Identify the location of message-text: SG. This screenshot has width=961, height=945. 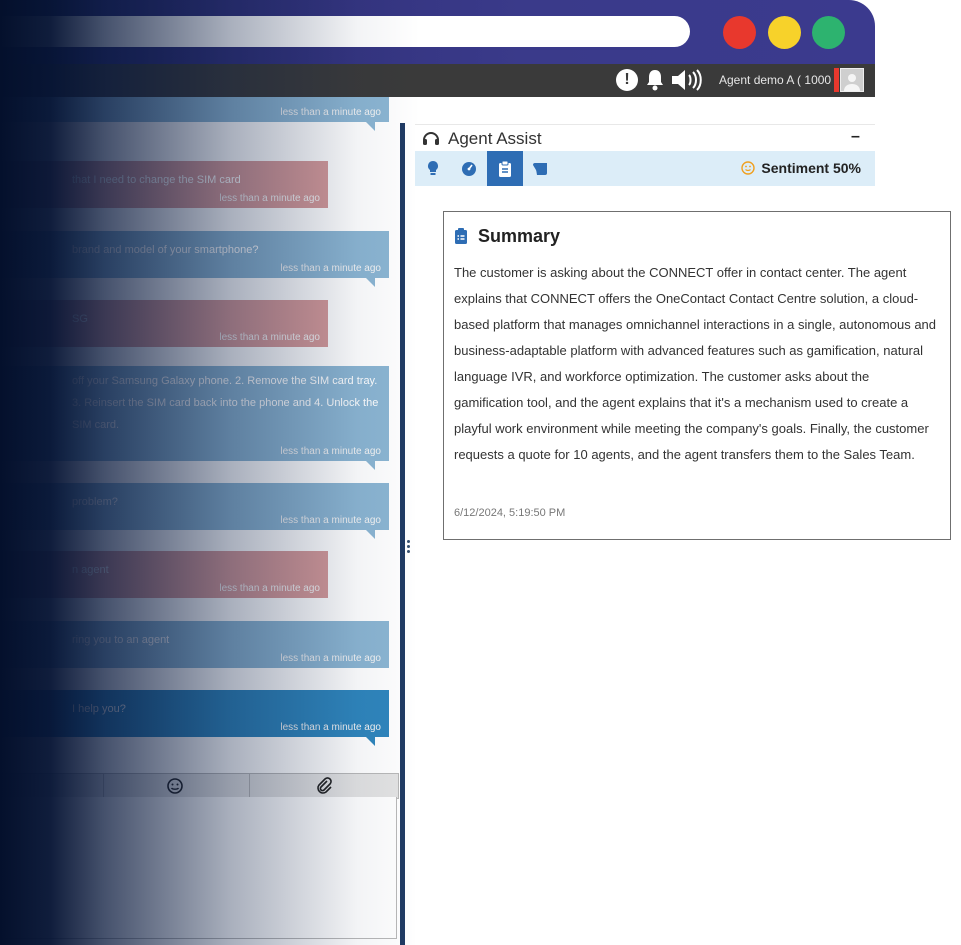
(80, 319).